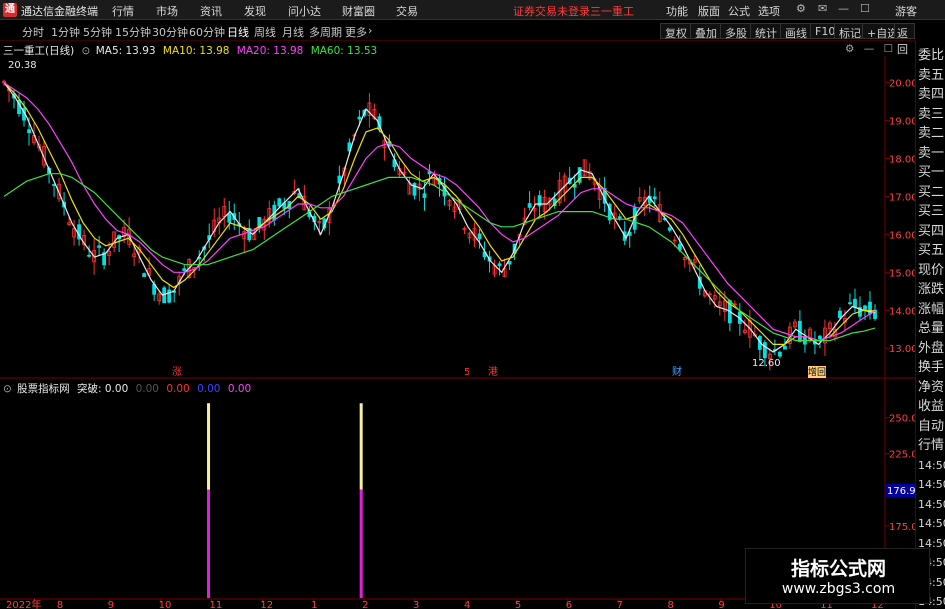  What do you see at coordinates (931, 426) in the screenshot?
I see `side-panel-item: 自动` at bounding box center [931, 426].